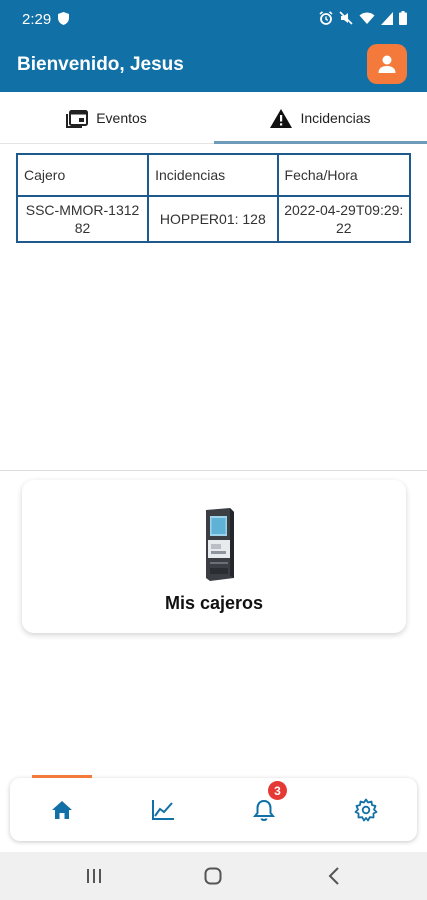 The height and width of the screenshot is (900, 427). What do you see at coordinates (100, 64) in the screenshot?
I see `page-title: Bienvenido, Jesus` at bounding box center [100, 64].